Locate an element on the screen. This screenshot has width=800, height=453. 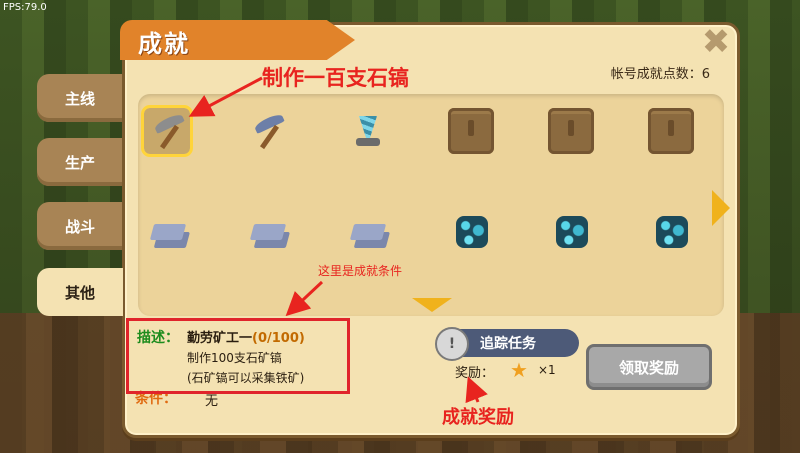
annotation-condition: 这里是成就条件 is located at coordinates (360, 271).